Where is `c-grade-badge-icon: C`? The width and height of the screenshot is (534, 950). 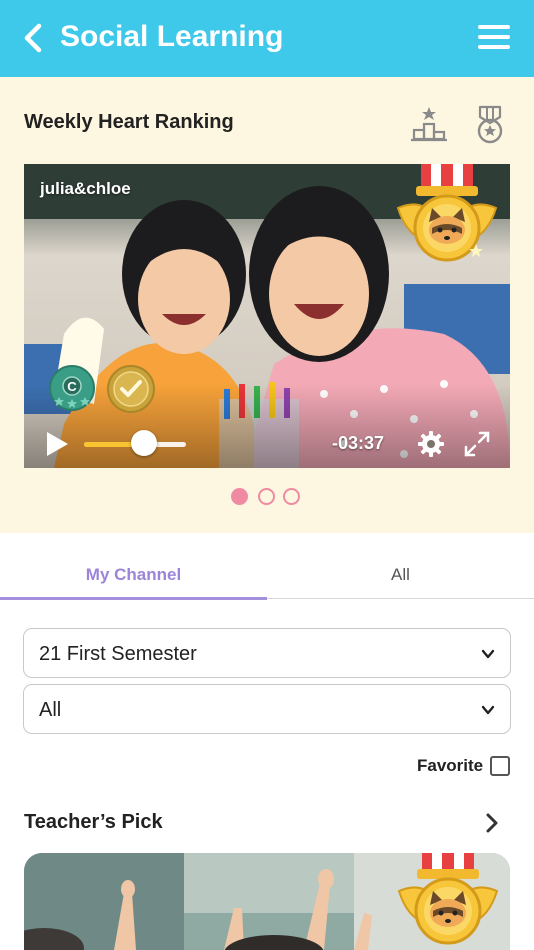
c-grade-badge-icon: C is located at coordinates (72, 388).